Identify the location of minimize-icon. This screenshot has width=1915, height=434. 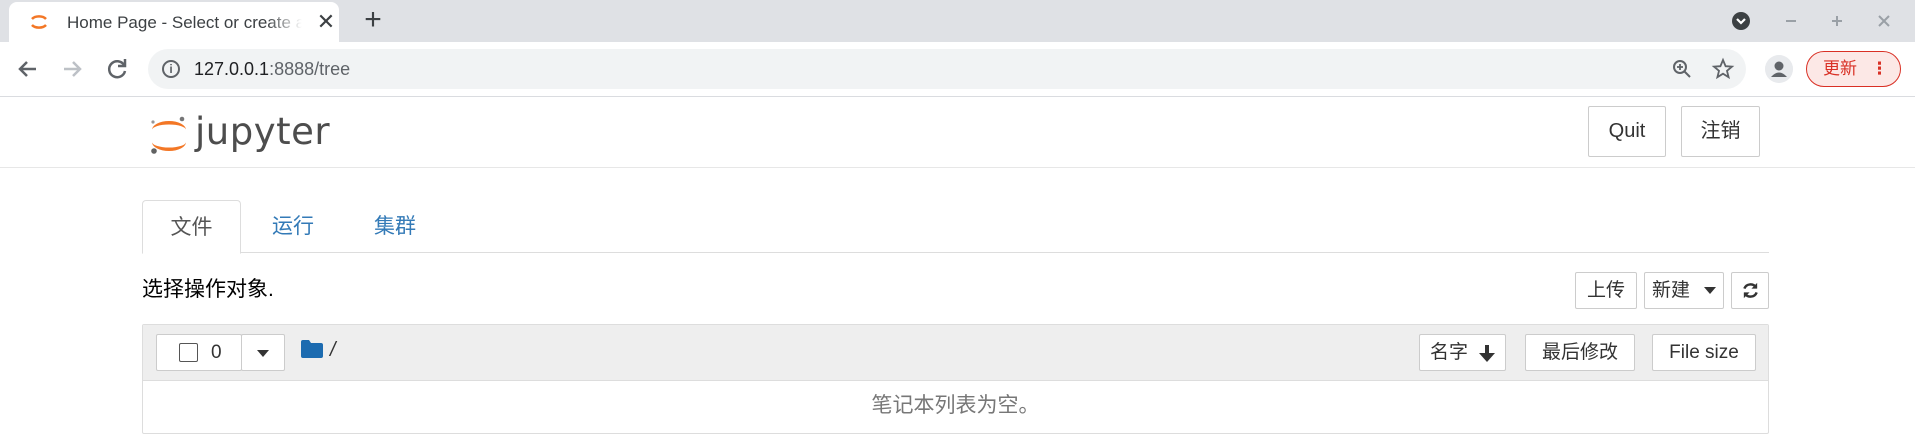
(1791, 21).